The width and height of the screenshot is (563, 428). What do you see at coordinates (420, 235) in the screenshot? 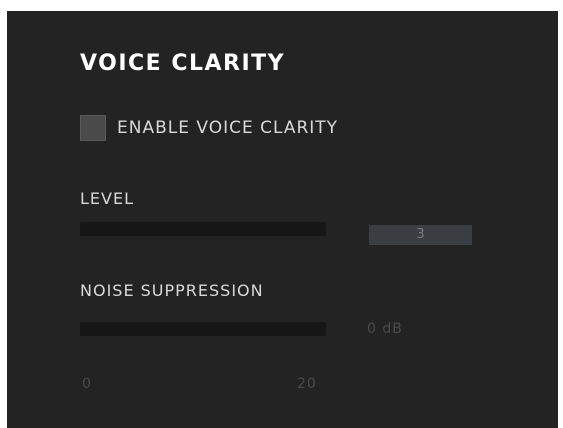
I see `level-value-input: 3` at bounding box center [420, 235].